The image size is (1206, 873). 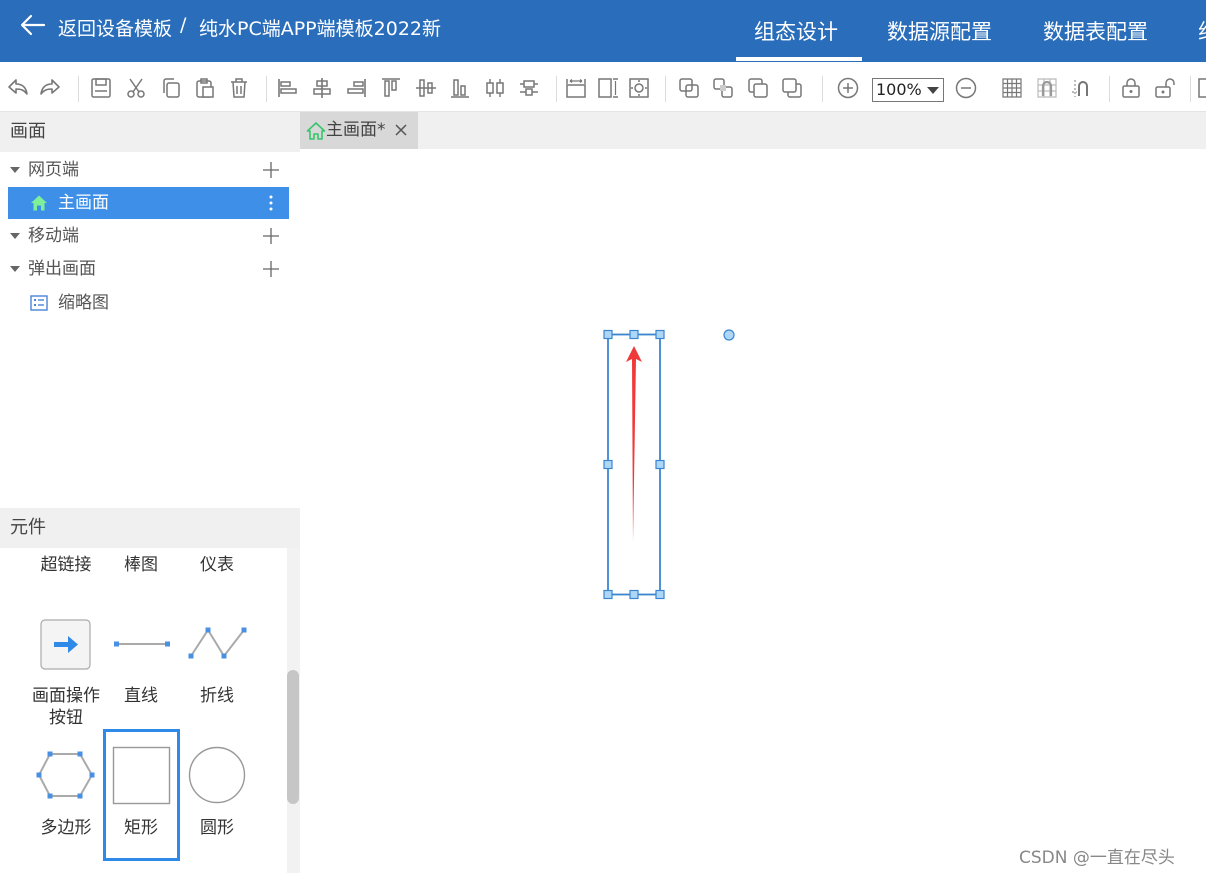 What do you see at coordinates (142, 644) in the screenshot?
I see `line-icon` at bounding box center [142, 644].